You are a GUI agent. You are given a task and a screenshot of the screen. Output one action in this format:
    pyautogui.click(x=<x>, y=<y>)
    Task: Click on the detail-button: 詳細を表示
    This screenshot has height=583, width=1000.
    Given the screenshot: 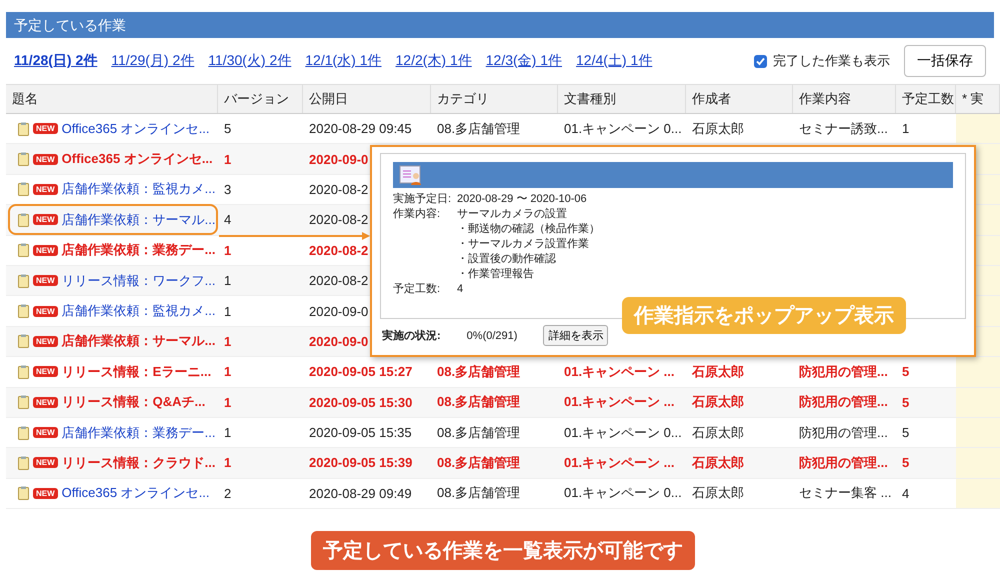 What is the action you would take?
    pyautogui.click(x=575, y=335)
    